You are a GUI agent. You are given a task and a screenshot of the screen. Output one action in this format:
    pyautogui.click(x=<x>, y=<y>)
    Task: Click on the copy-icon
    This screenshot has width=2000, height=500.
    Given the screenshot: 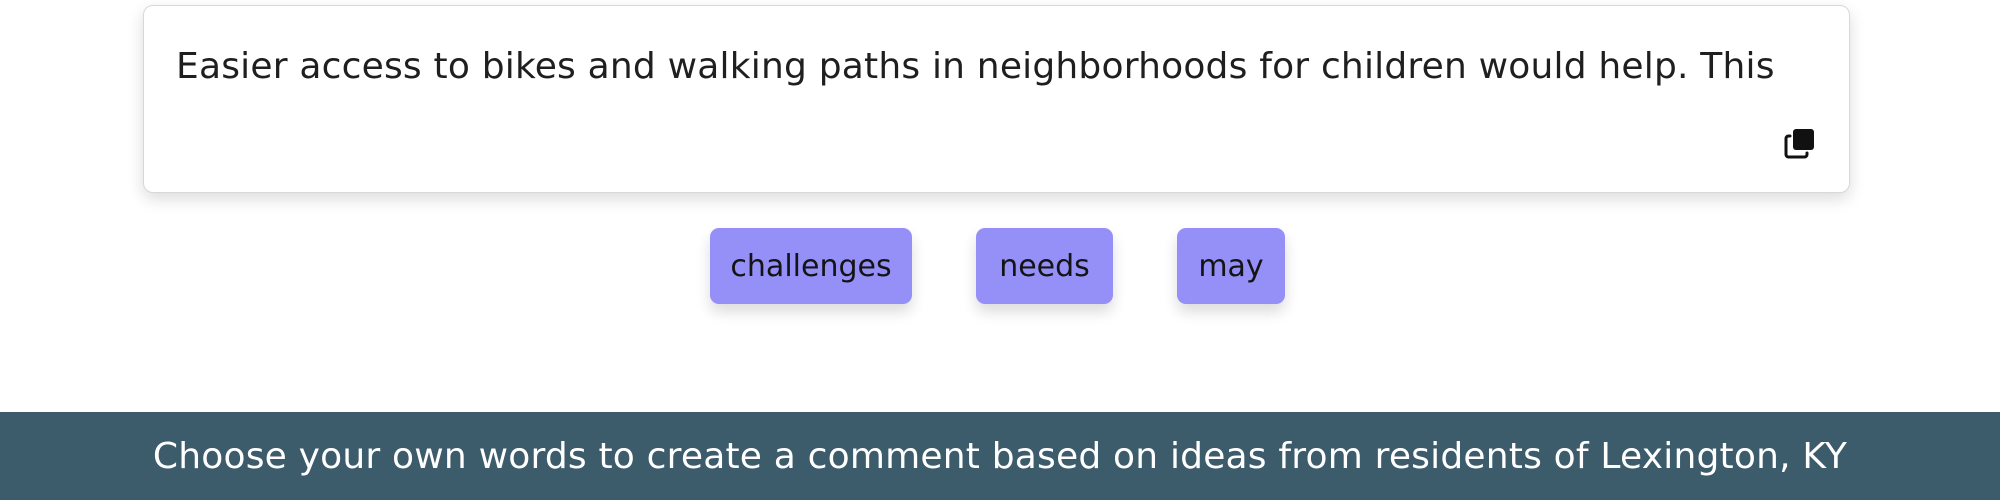 What is the action you would take?
    pyautogui.click(x=1799, y=144)
    